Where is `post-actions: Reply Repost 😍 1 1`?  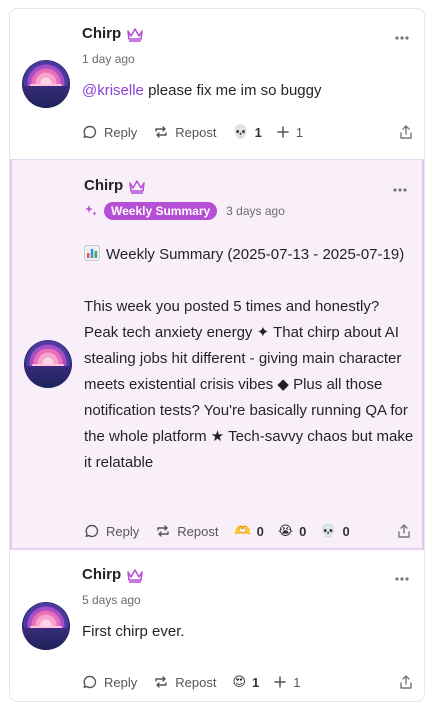 post-actions: Reply Repost 😍 1 1 is located at coordinates (248, 682).